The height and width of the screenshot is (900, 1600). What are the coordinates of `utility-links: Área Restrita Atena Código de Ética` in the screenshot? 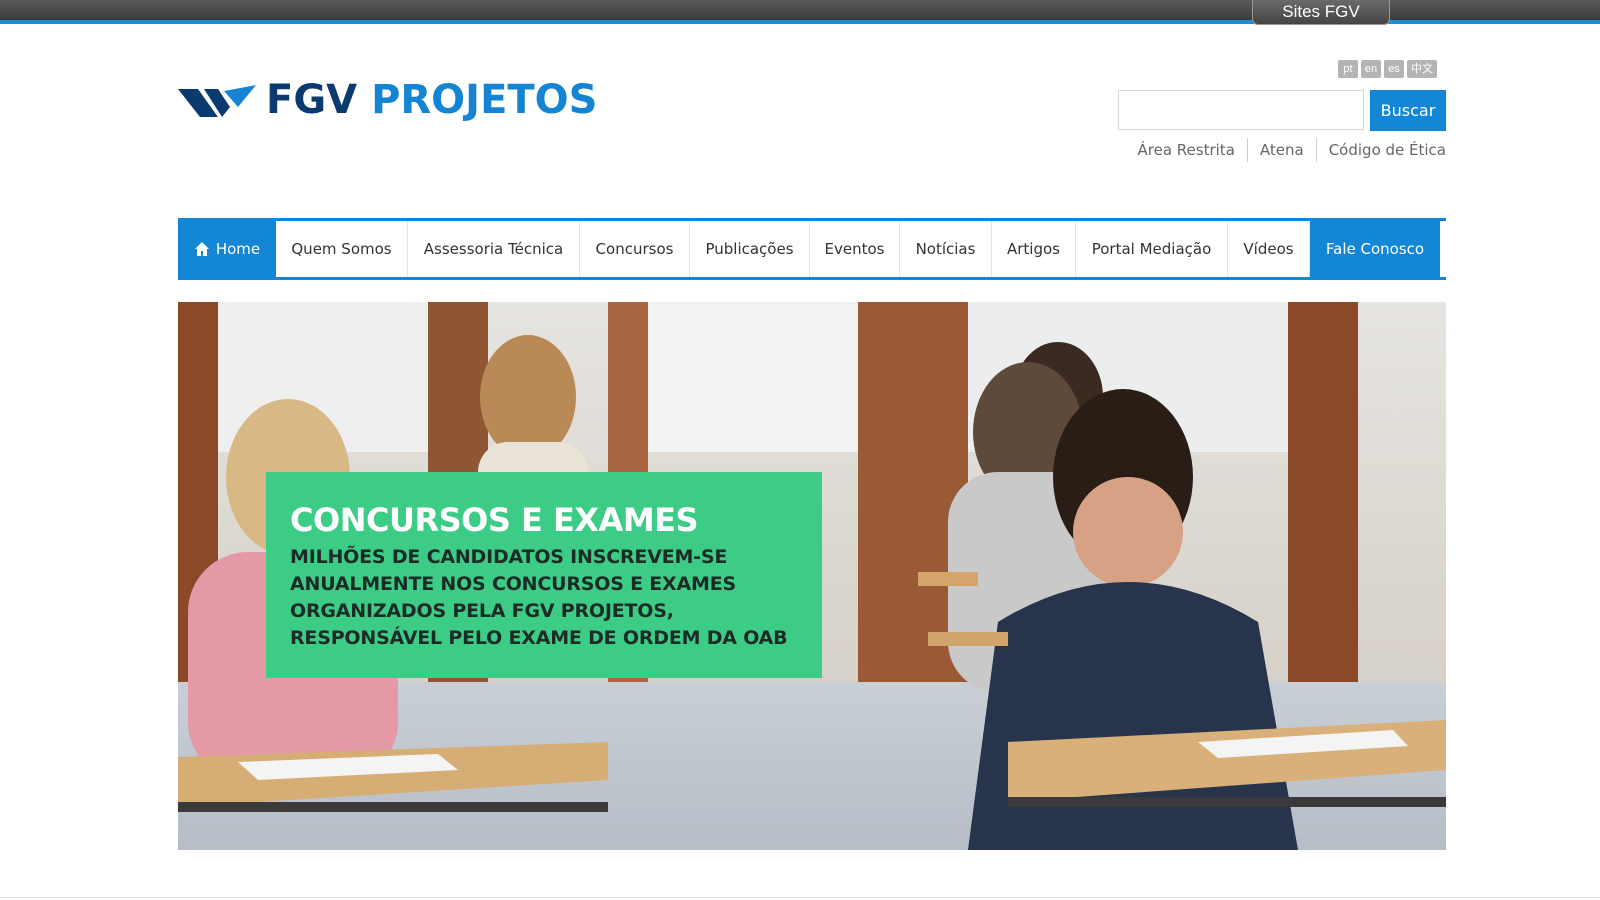 It's located at (1286, 150).